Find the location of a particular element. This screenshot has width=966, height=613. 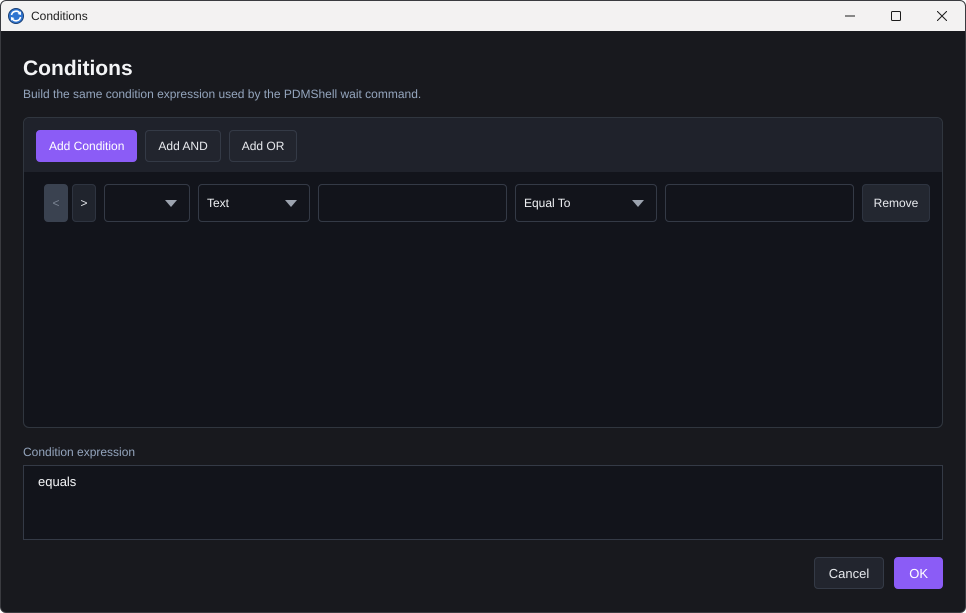

dialog-heading: Conditions is located at coordinates (78, 69).